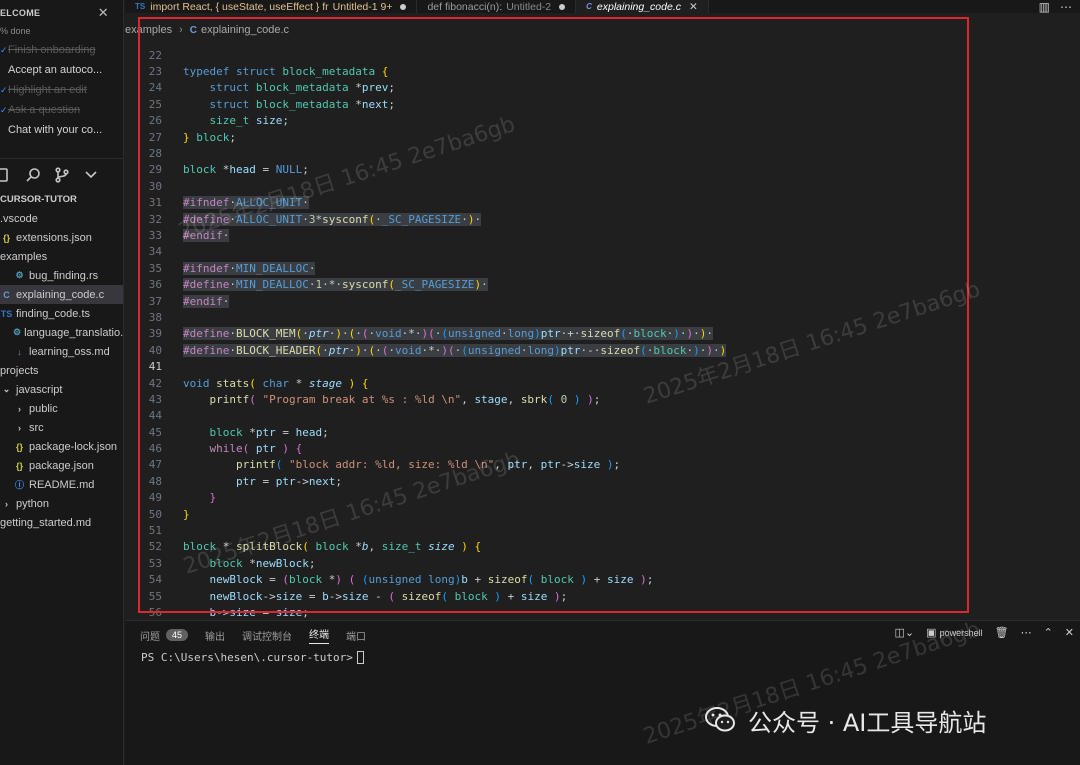 The image size is (1080, 765). I want to click on tree-item: {} package-lock.json, so click(61, 446).